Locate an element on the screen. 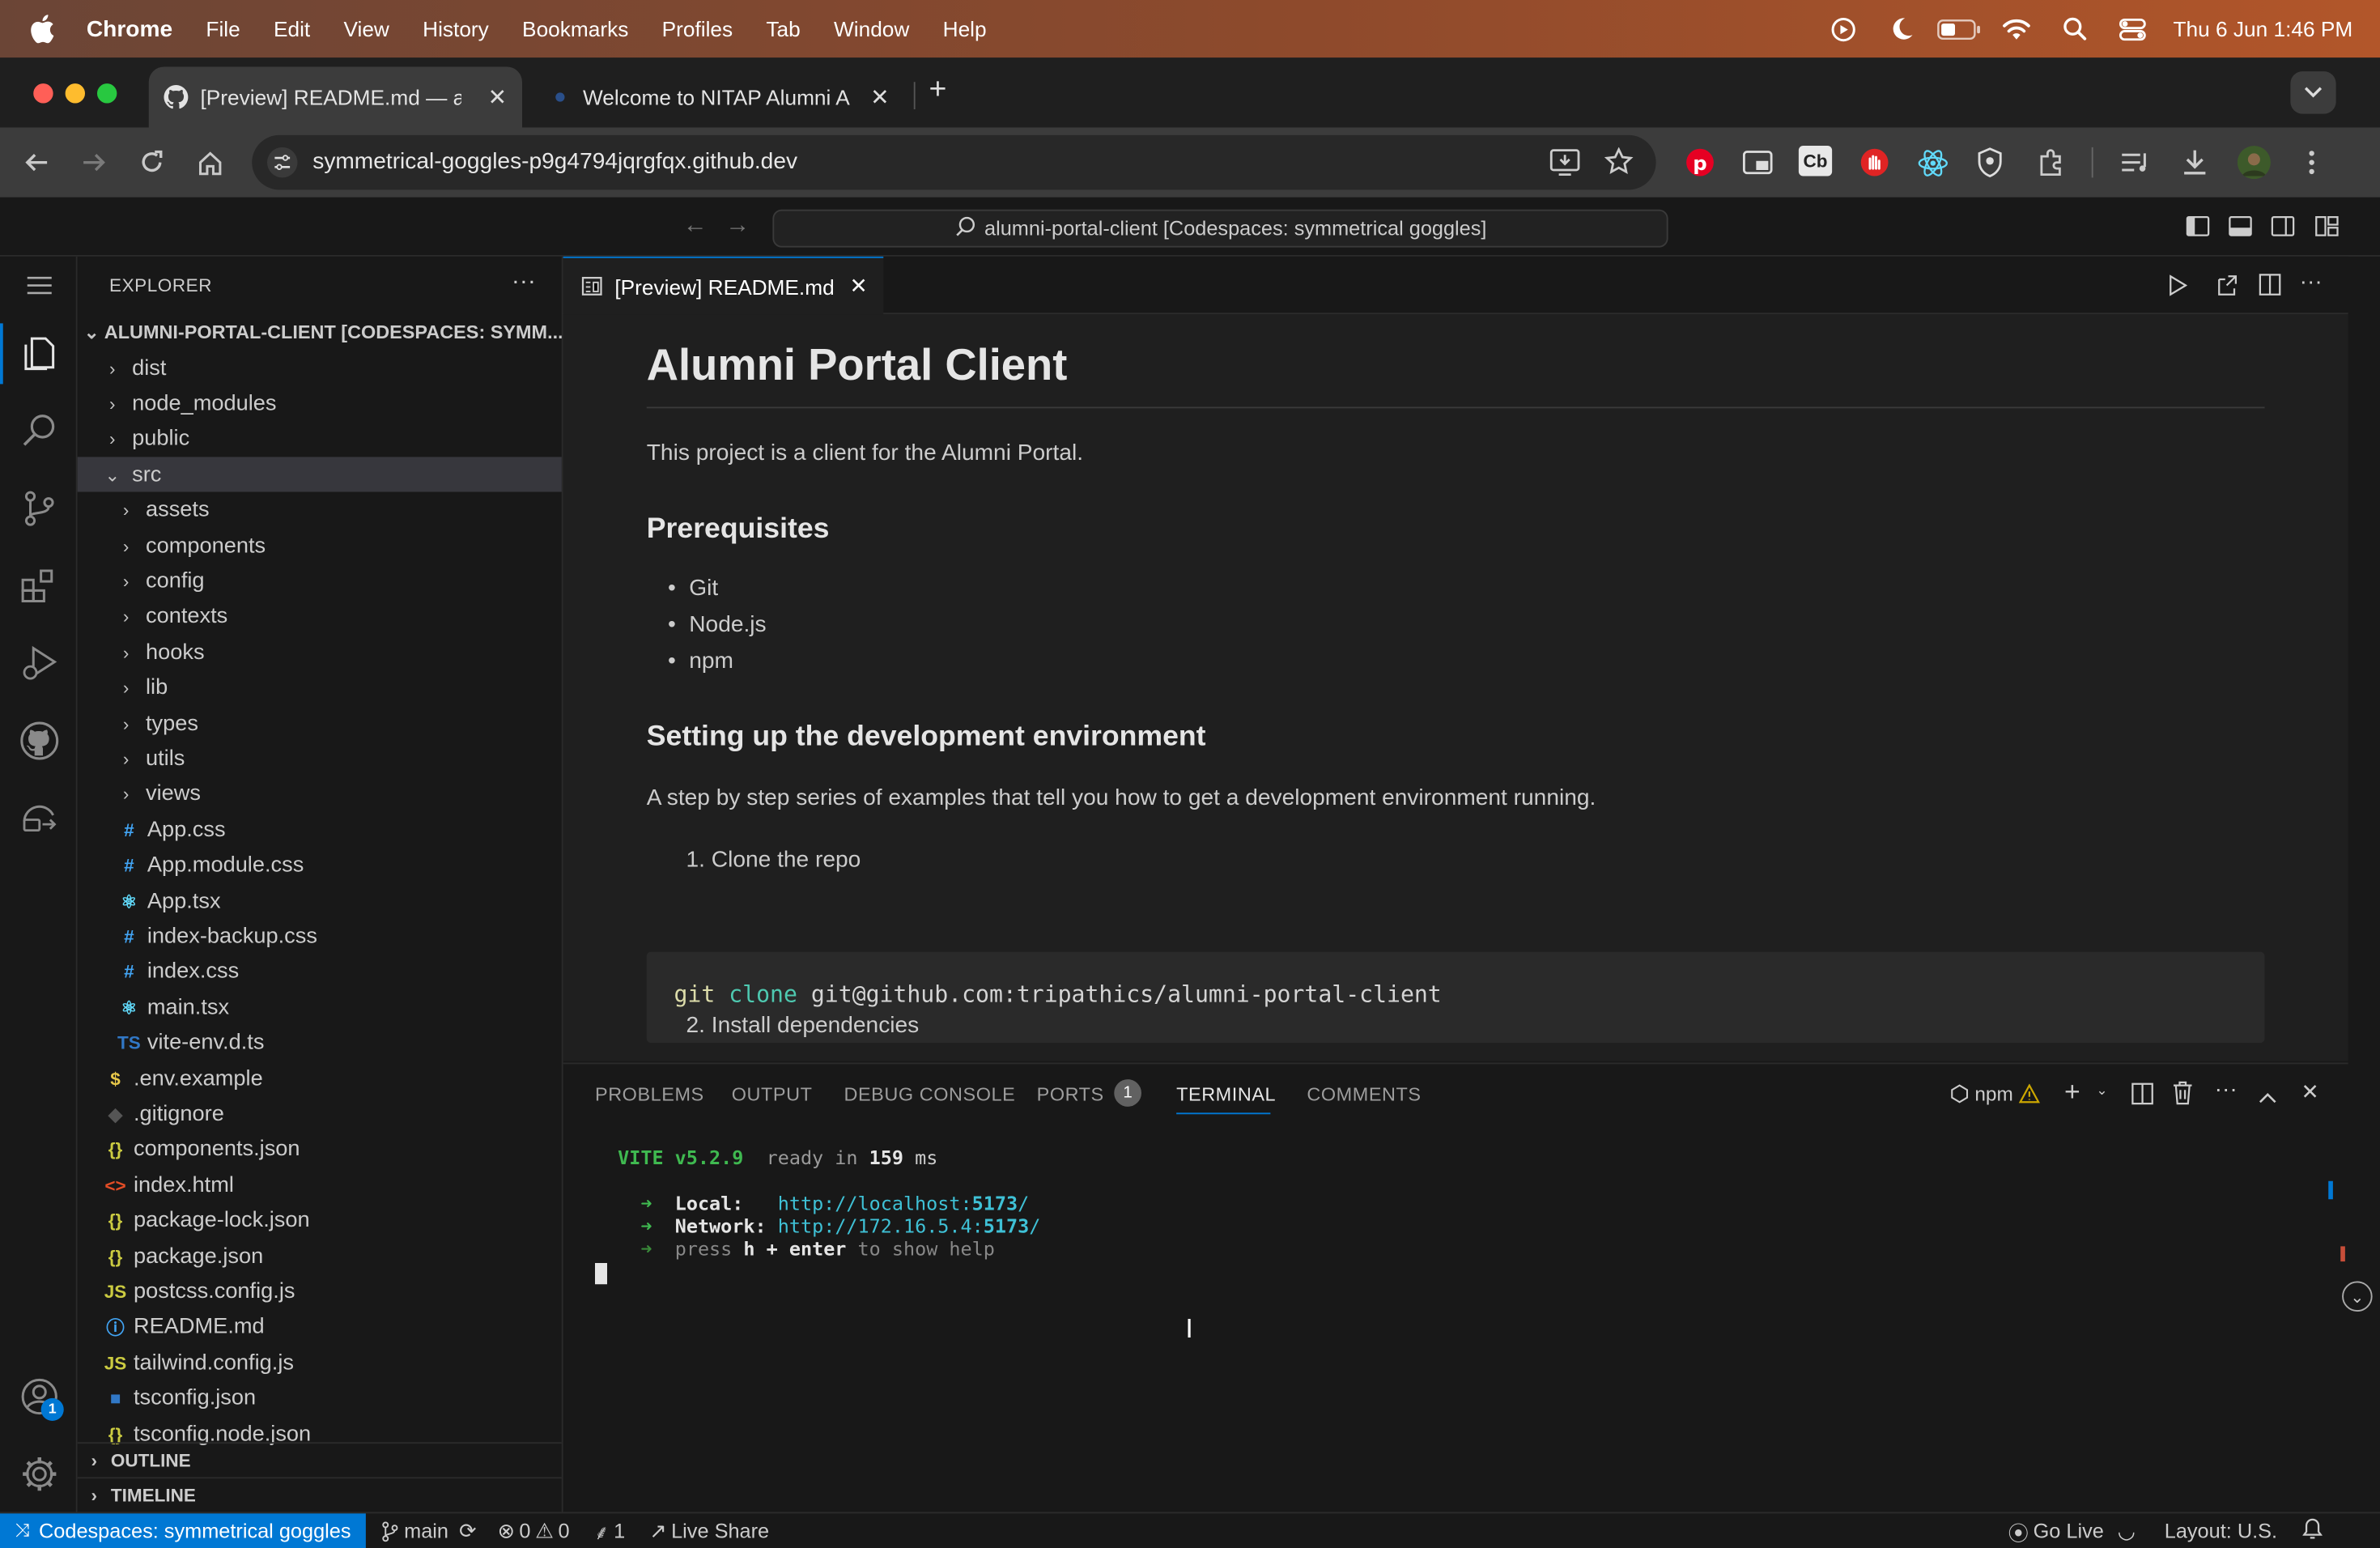 The image size is (2380, 1548). github-icon is located at coordinates (39, 741).